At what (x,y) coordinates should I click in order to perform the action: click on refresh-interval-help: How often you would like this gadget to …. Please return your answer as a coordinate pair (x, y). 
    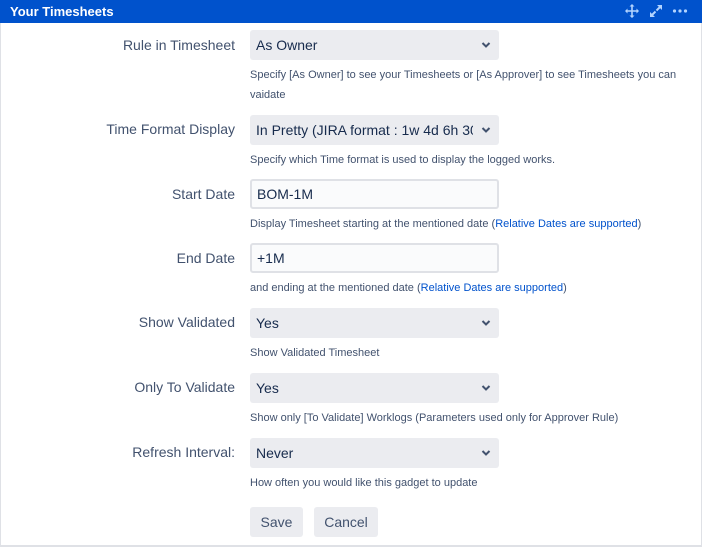
    Looking at the image, I should click on (364, 483).